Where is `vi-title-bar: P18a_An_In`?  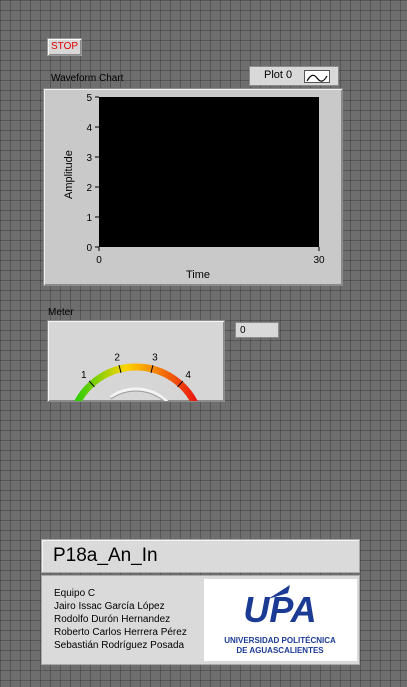 vi-title-bar: P18a_An_In is located at coordinates (200, 556).